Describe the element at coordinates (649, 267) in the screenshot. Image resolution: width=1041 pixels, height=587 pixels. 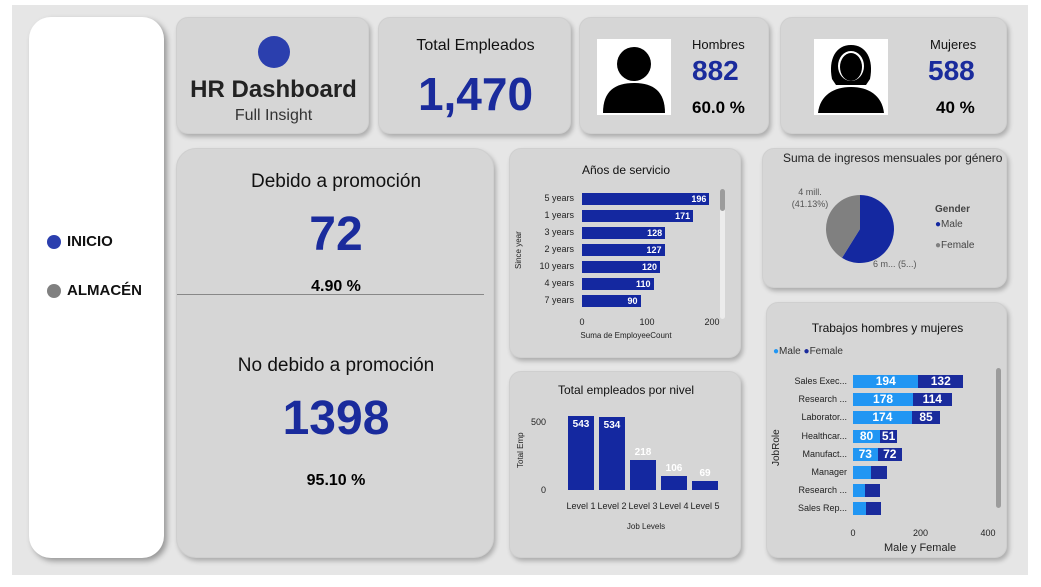
I see `data-label: 120` at that location.